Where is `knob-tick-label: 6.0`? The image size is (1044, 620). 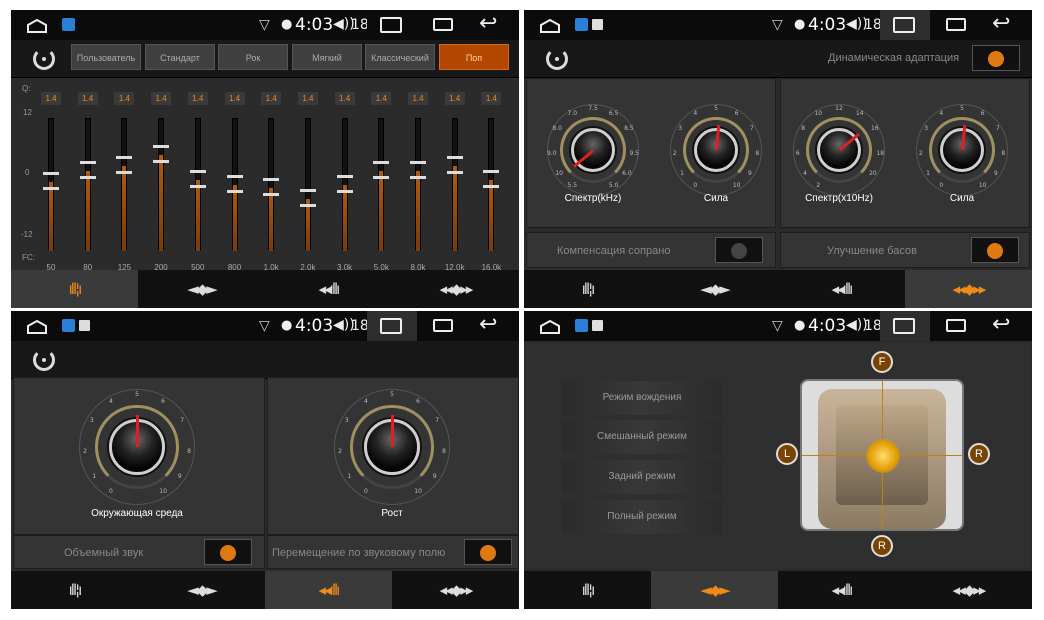
knob-tick-label: 6.0 is located at coordinates (627, 173).